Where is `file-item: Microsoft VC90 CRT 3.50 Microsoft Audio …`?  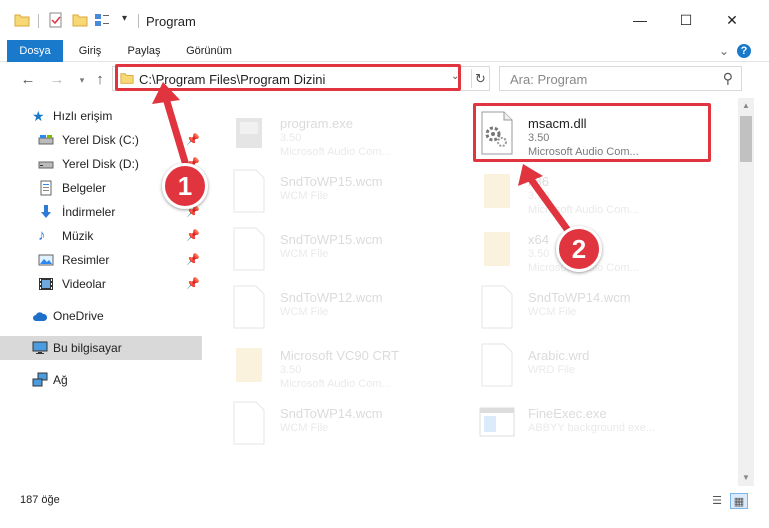 file-item: Microsoft VC90 CRT 3.50 Microsoft Audio … is located at coordinates (341, 365).